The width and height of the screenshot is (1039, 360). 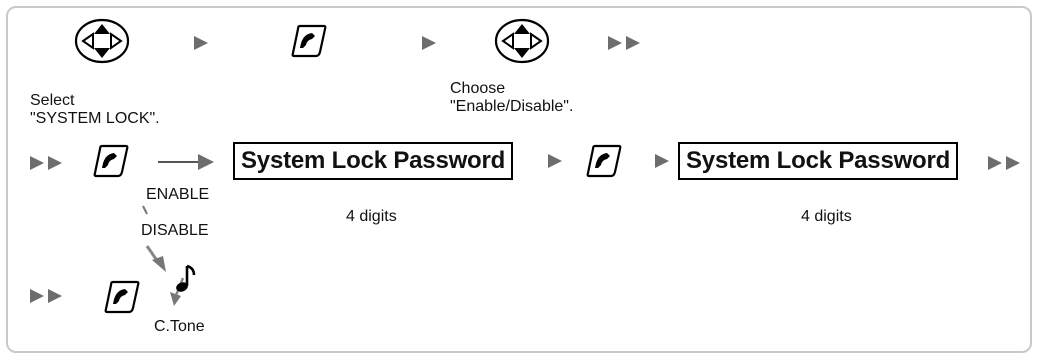 What do you see at coordinates (122, 297) in the screenshot?
I see `enter-key-icon` at bounding box center [122, 297].